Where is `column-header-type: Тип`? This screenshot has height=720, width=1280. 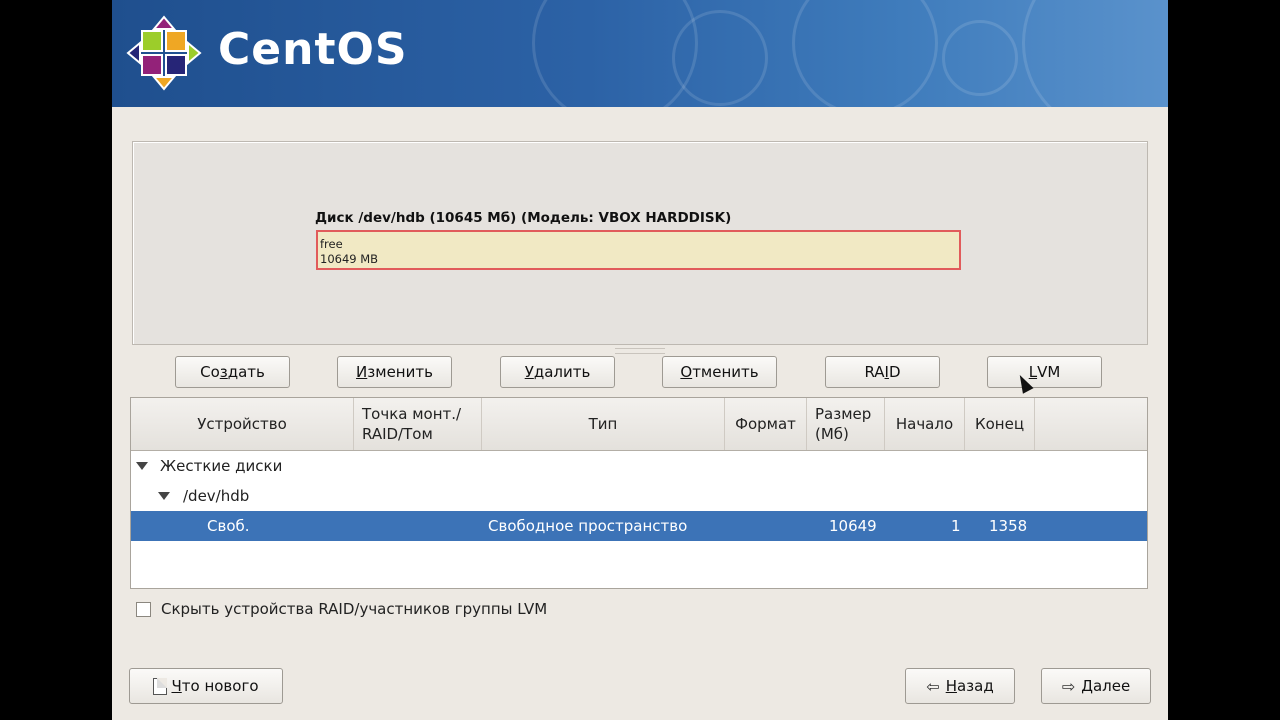 column-header-type: Тип is located at coordinates (603, 424).